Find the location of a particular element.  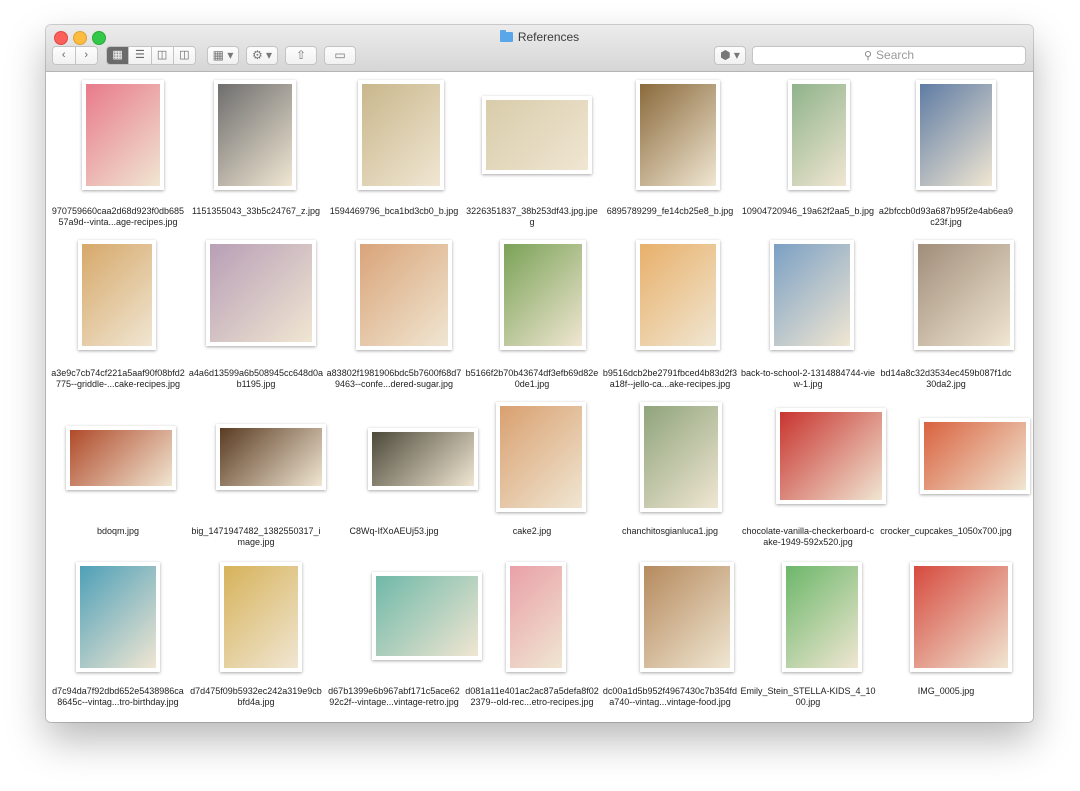

file-name-label: 10904720946_19a62f2aa5_b.jpg is located at coordinates (808, 211).